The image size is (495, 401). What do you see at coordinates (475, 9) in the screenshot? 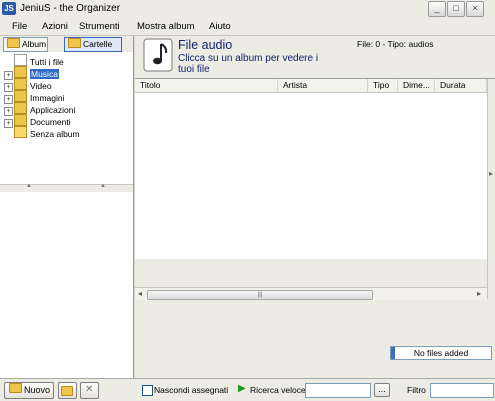
I see `close-button: ×` at bounding box center [475, 9].